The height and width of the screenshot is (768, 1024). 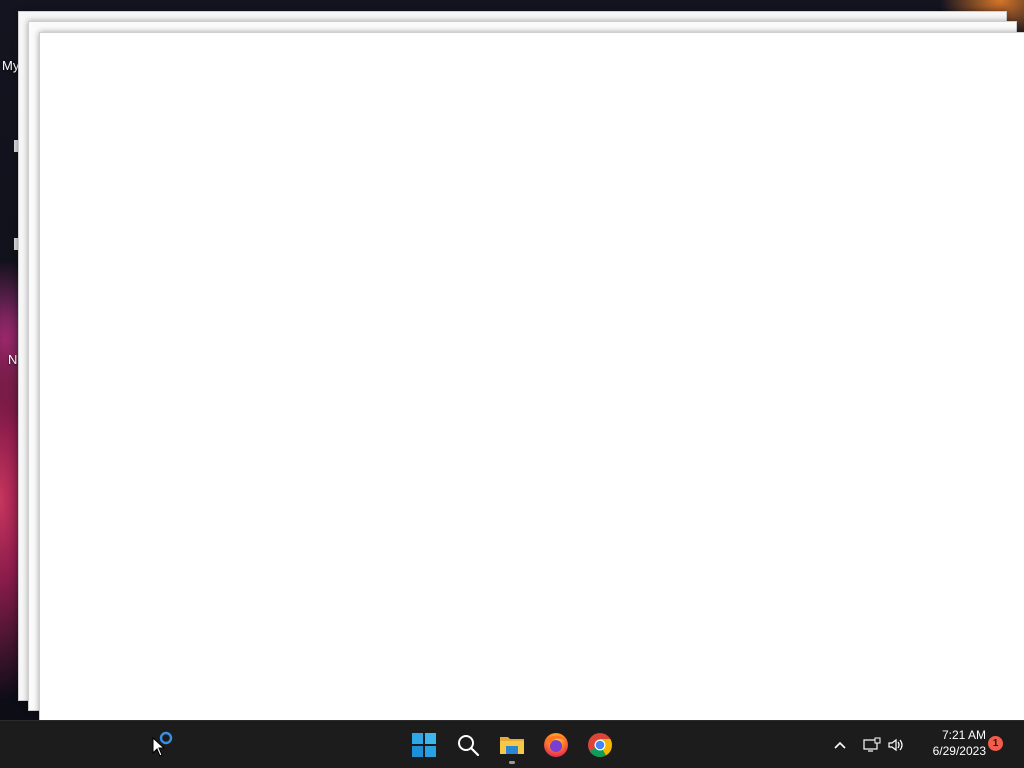 I want to click on search-button, so click(x=468, y=745).